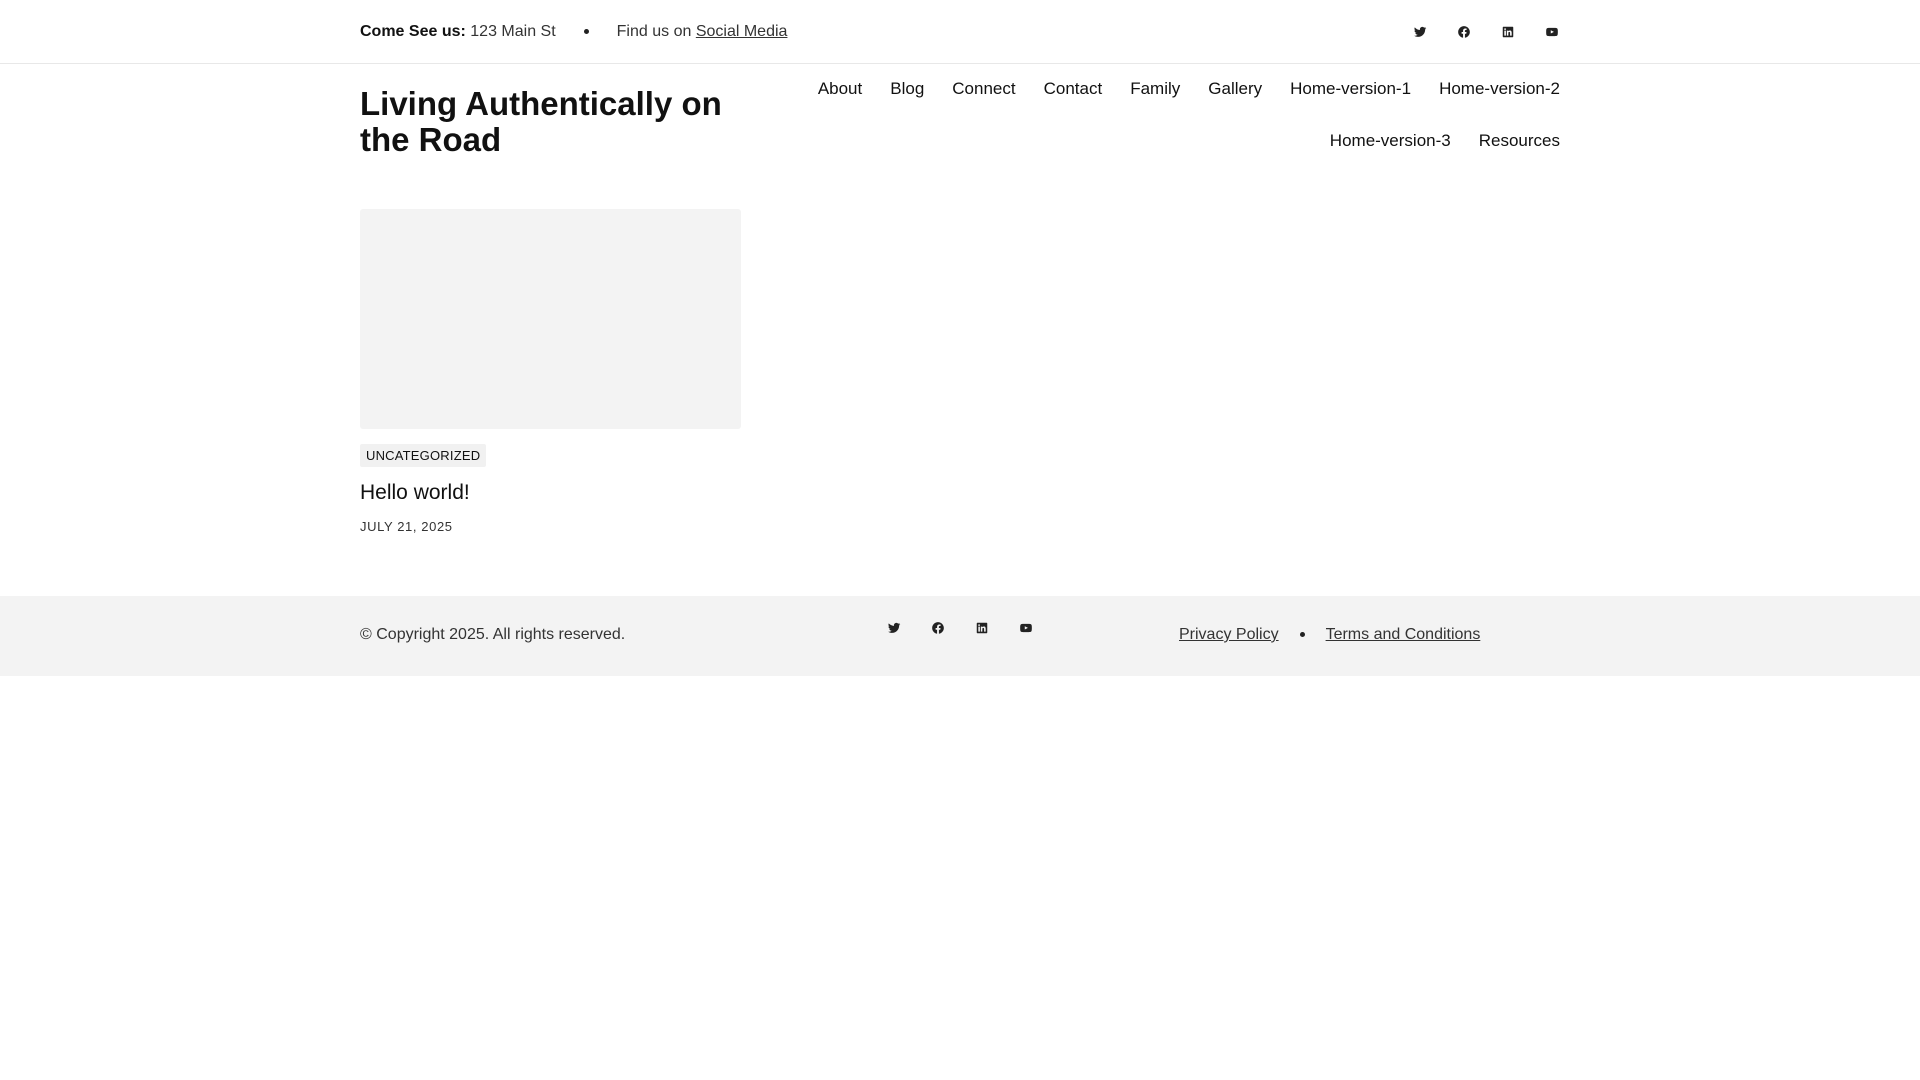 The height and width of the screenshot is (1080, 1920). Describe the element at coordinates (1519, 141) in the screenshot. I see `nav-item-resources: Resources` at that location.